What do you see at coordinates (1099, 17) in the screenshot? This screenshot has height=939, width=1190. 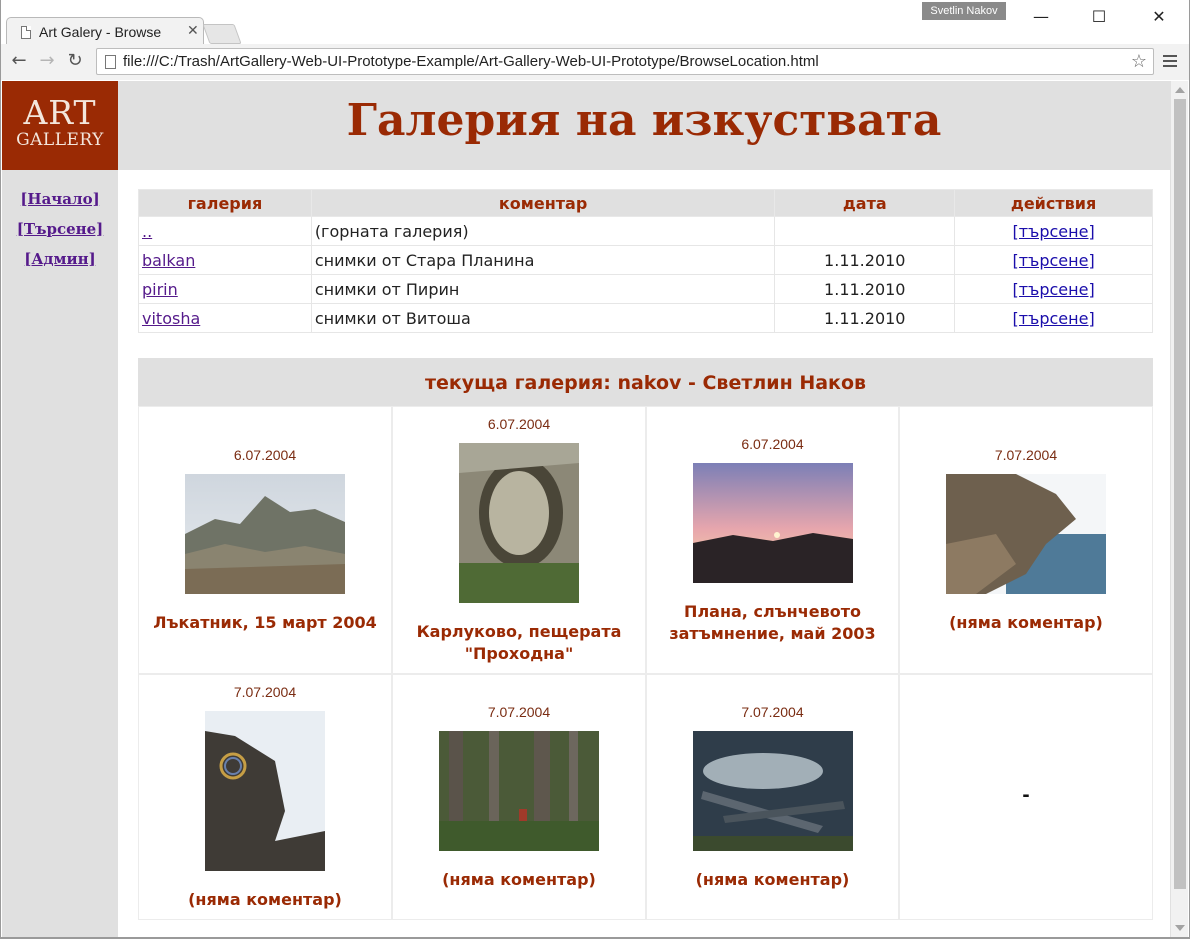 I see `maximize-icon: ☐` at bounding box center [1099, 17].